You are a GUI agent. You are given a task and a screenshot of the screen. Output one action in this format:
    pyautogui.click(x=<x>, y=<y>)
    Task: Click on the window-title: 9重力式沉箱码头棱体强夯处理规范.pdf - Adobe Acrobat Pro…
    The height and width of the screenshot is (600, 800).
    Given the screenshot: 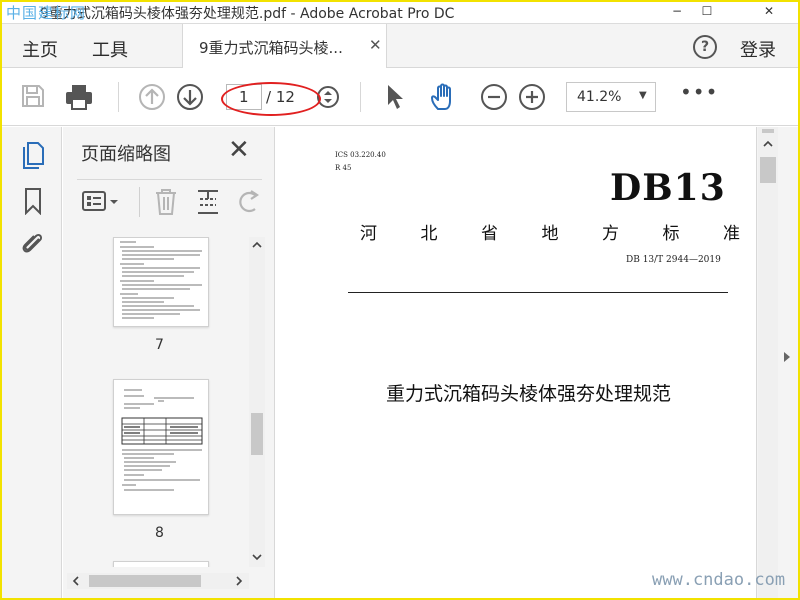 What is the action you would take?
    pyautogui.click(x=247, y=14)
    